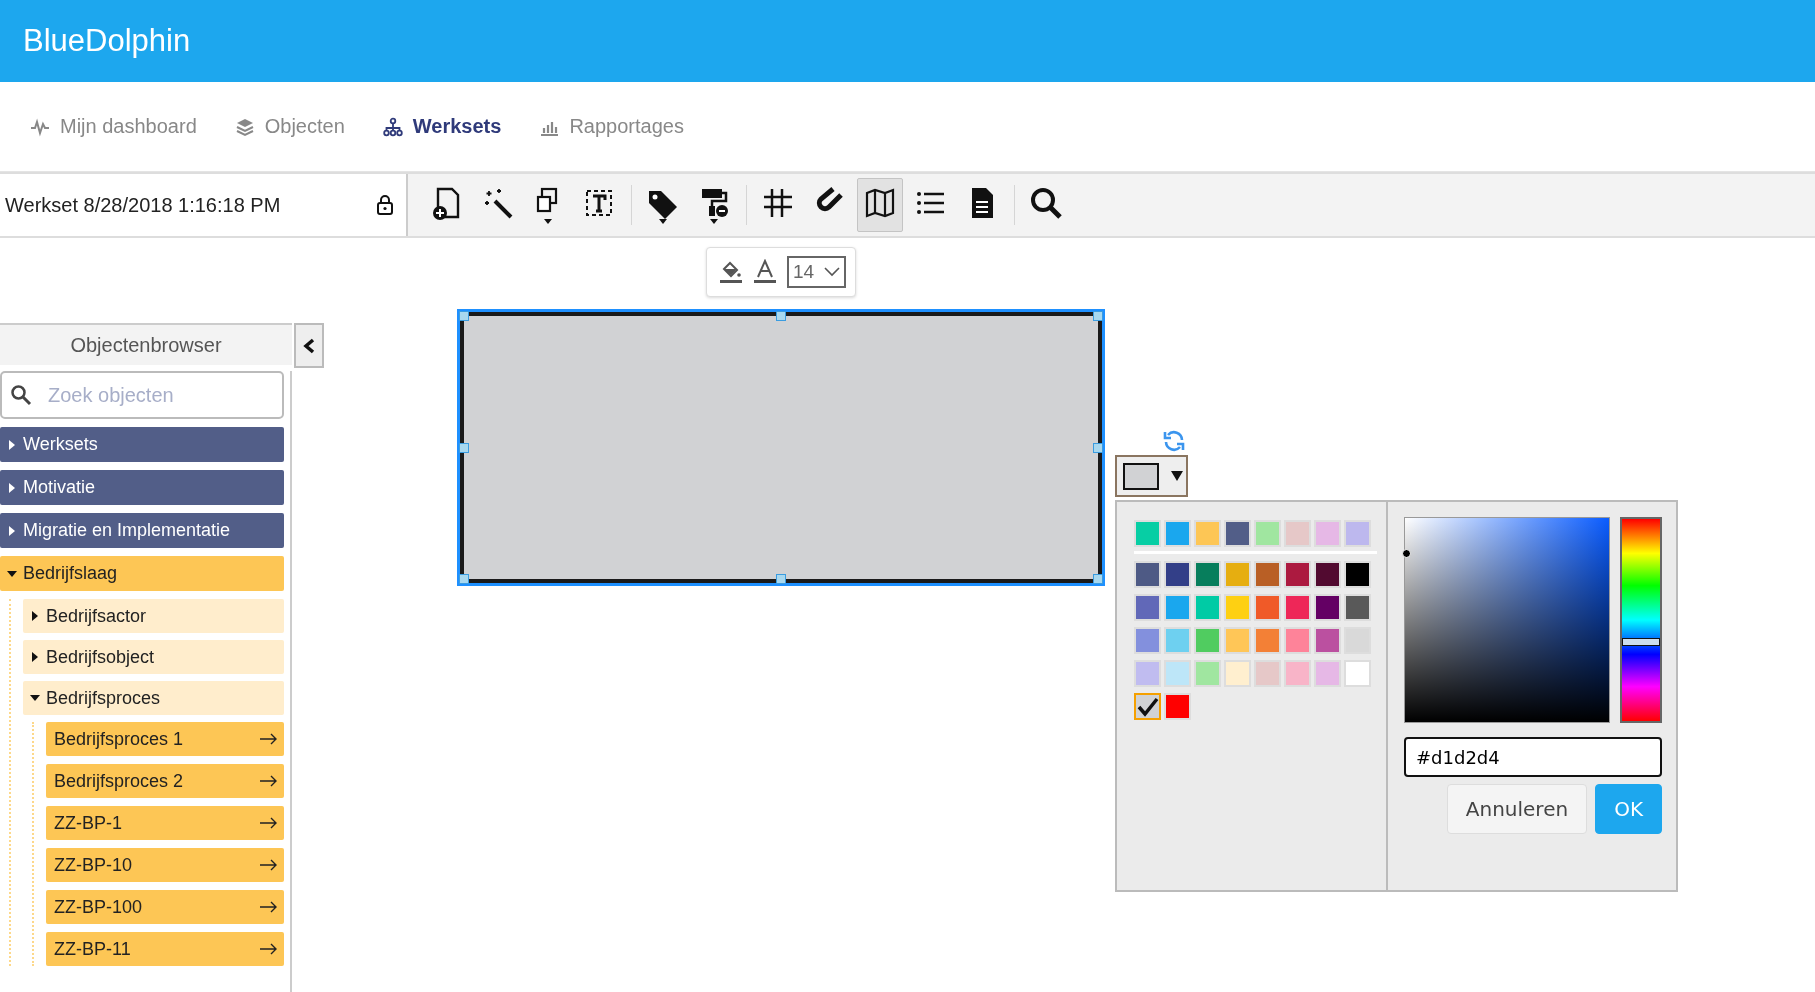 The image size is (1815, 992). What do you see at coordinates (392, 126) in the screenshot?
I see `hierarchy-icon` at bounding box center [392, 126].